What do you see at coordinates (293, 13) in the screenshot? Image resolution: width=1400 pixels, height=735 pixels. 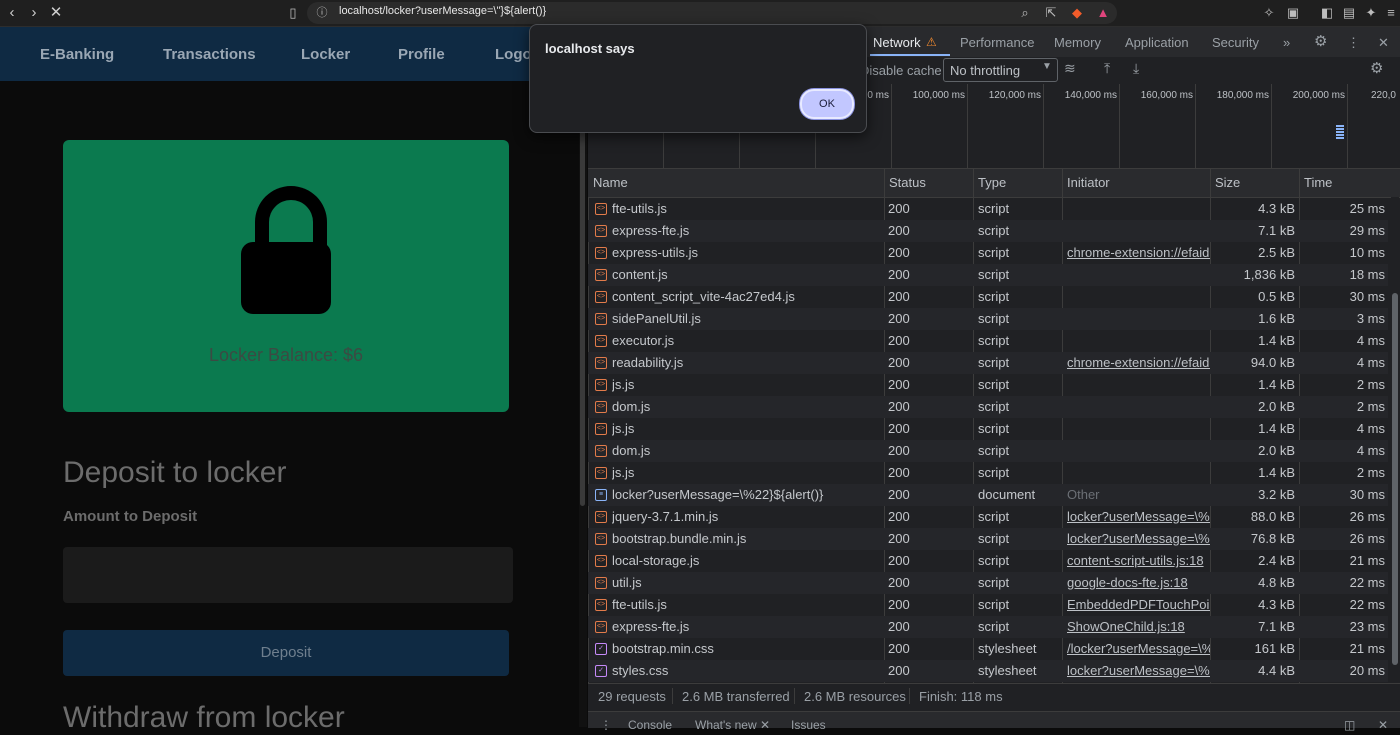 I see `bookmark-icon: ▯` at bounding box center [293, 13].